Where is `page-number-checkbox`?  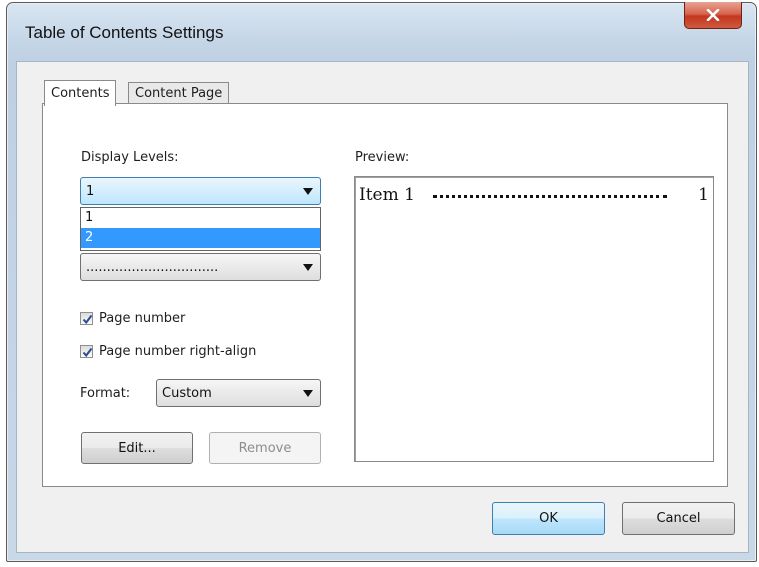 page-number-checkbox is located at coordinates (86, 318).